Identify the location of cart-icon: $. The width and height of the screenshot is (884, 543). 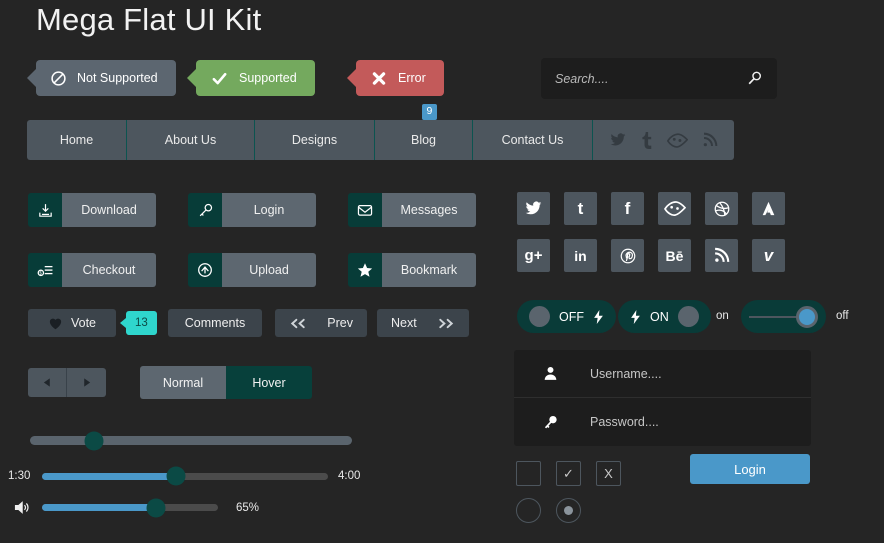
(45, 270).